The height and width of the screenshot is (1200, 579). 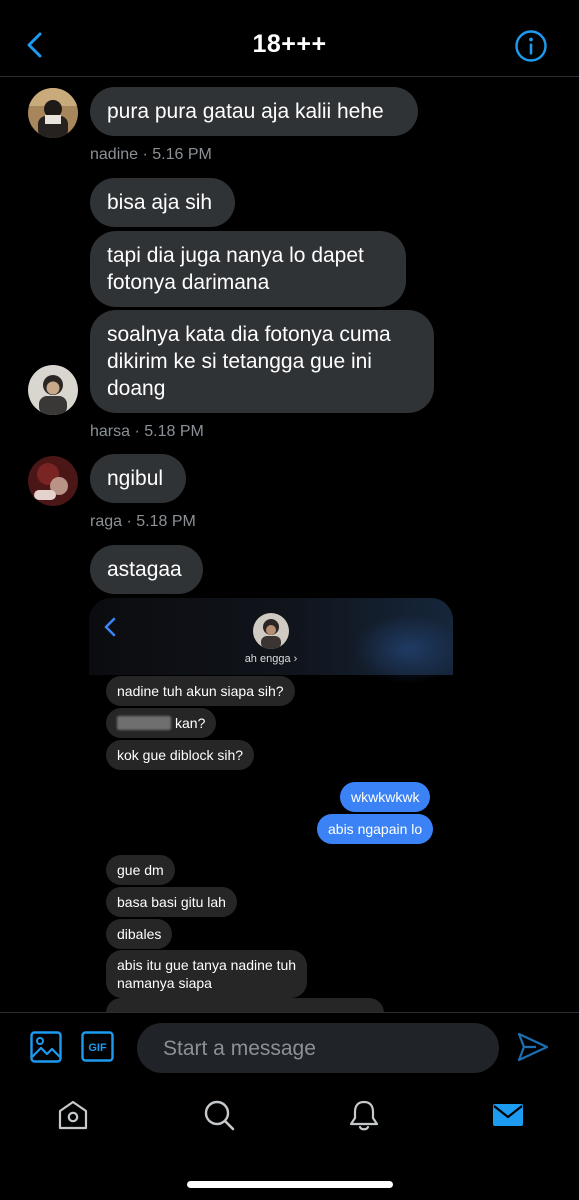 I want to click on message-input, so click(x=323, y=1049).